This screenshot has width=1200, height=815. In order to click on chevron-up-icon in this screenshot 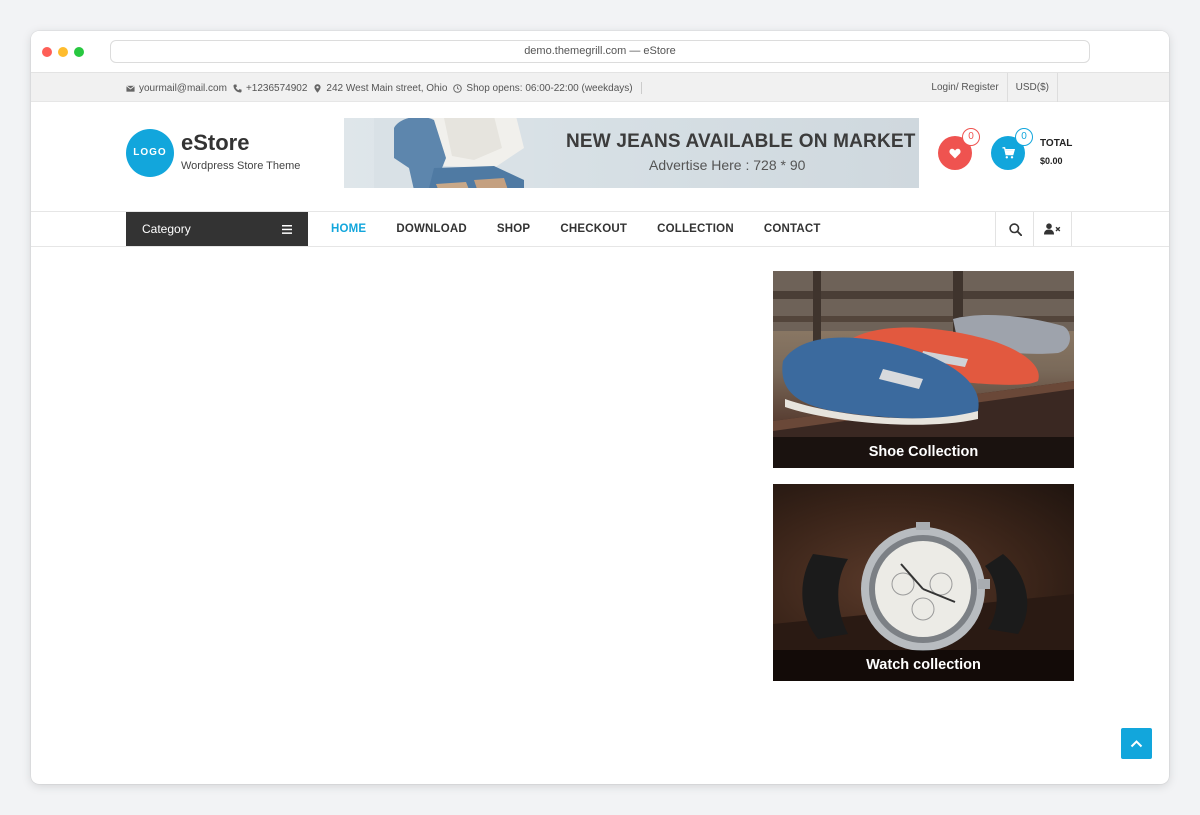, I will do `click(1136, 744)`.